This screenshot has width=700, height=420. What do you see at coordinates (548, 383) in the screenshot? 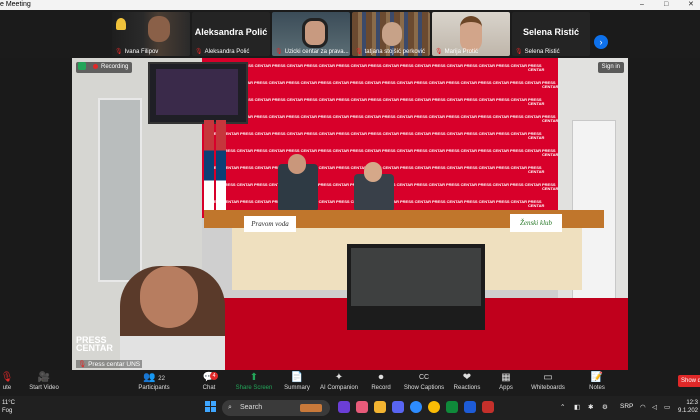
I see `whiteboards-button: ▭ Whiteboards` at bounding box center [548, 383].